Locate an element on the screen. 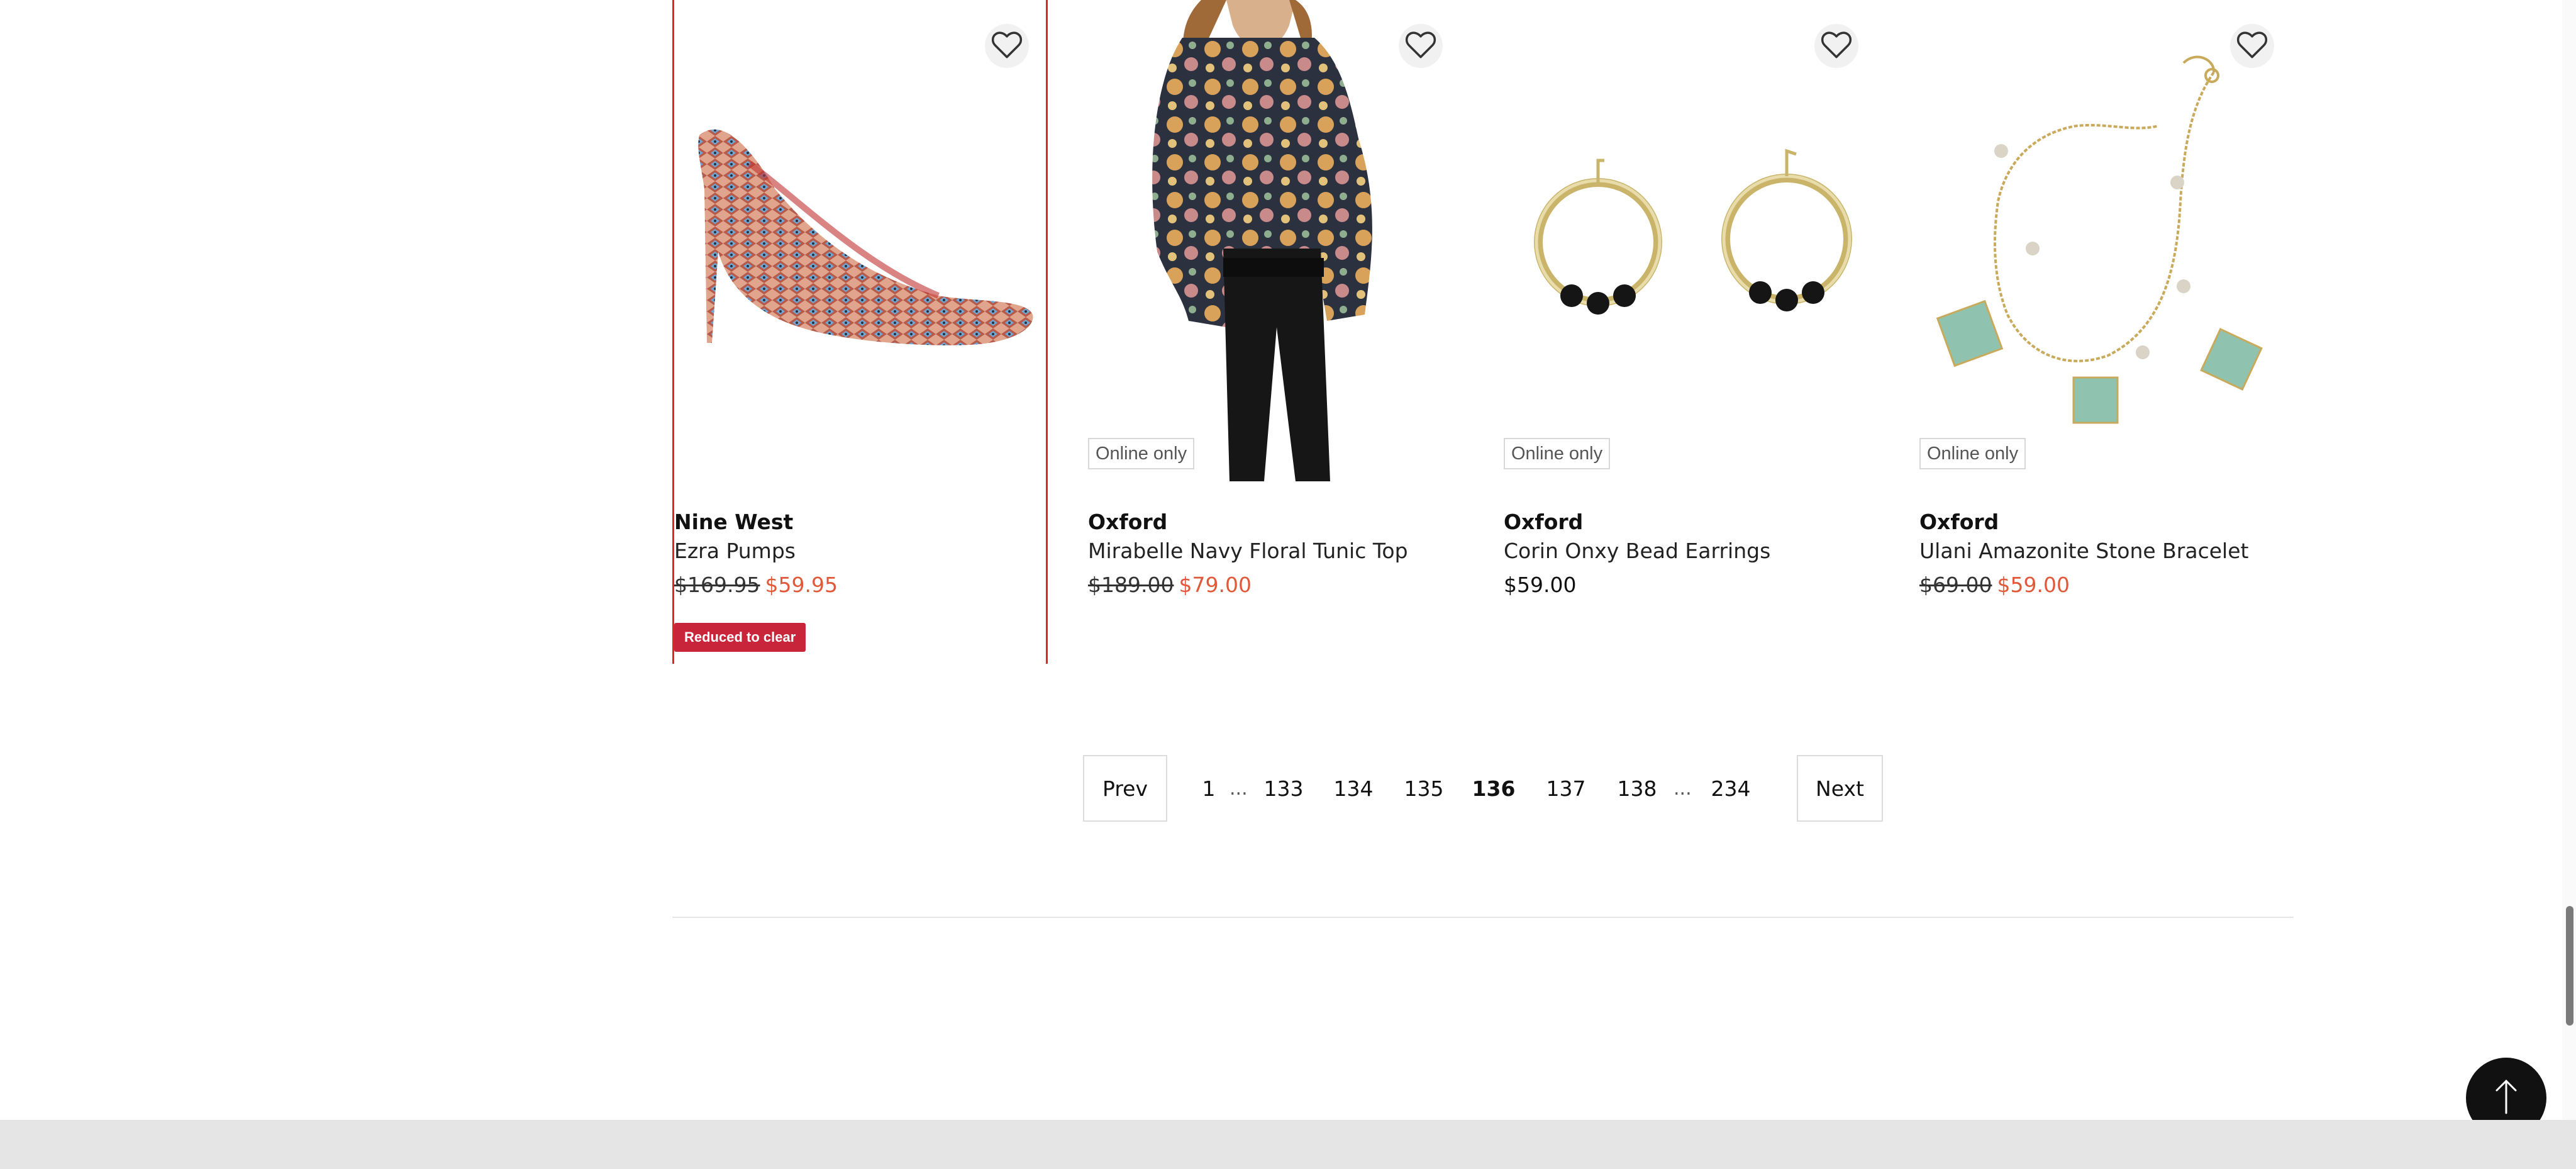 The height and width of the screenshot is (1169, 2576). page-link-1: 1 is located at coordinates (1208, 789).